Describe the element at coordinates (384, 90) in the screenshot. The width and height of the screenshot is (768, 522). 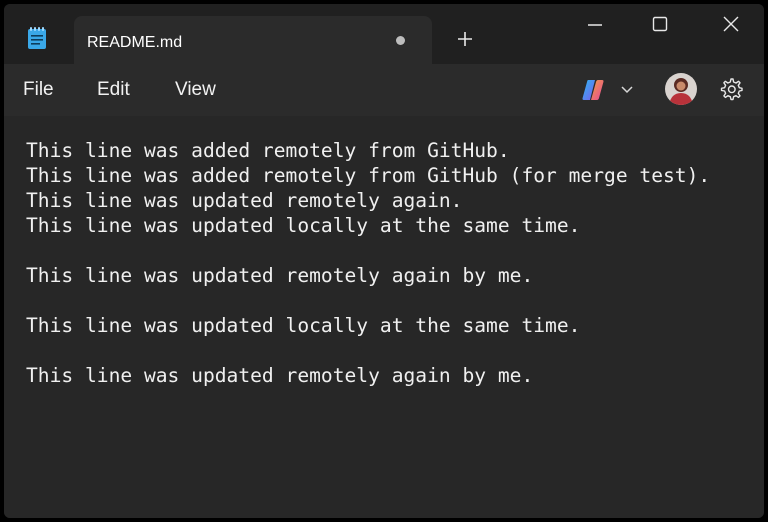
I see `menu-bar: File Edit View` at that location.